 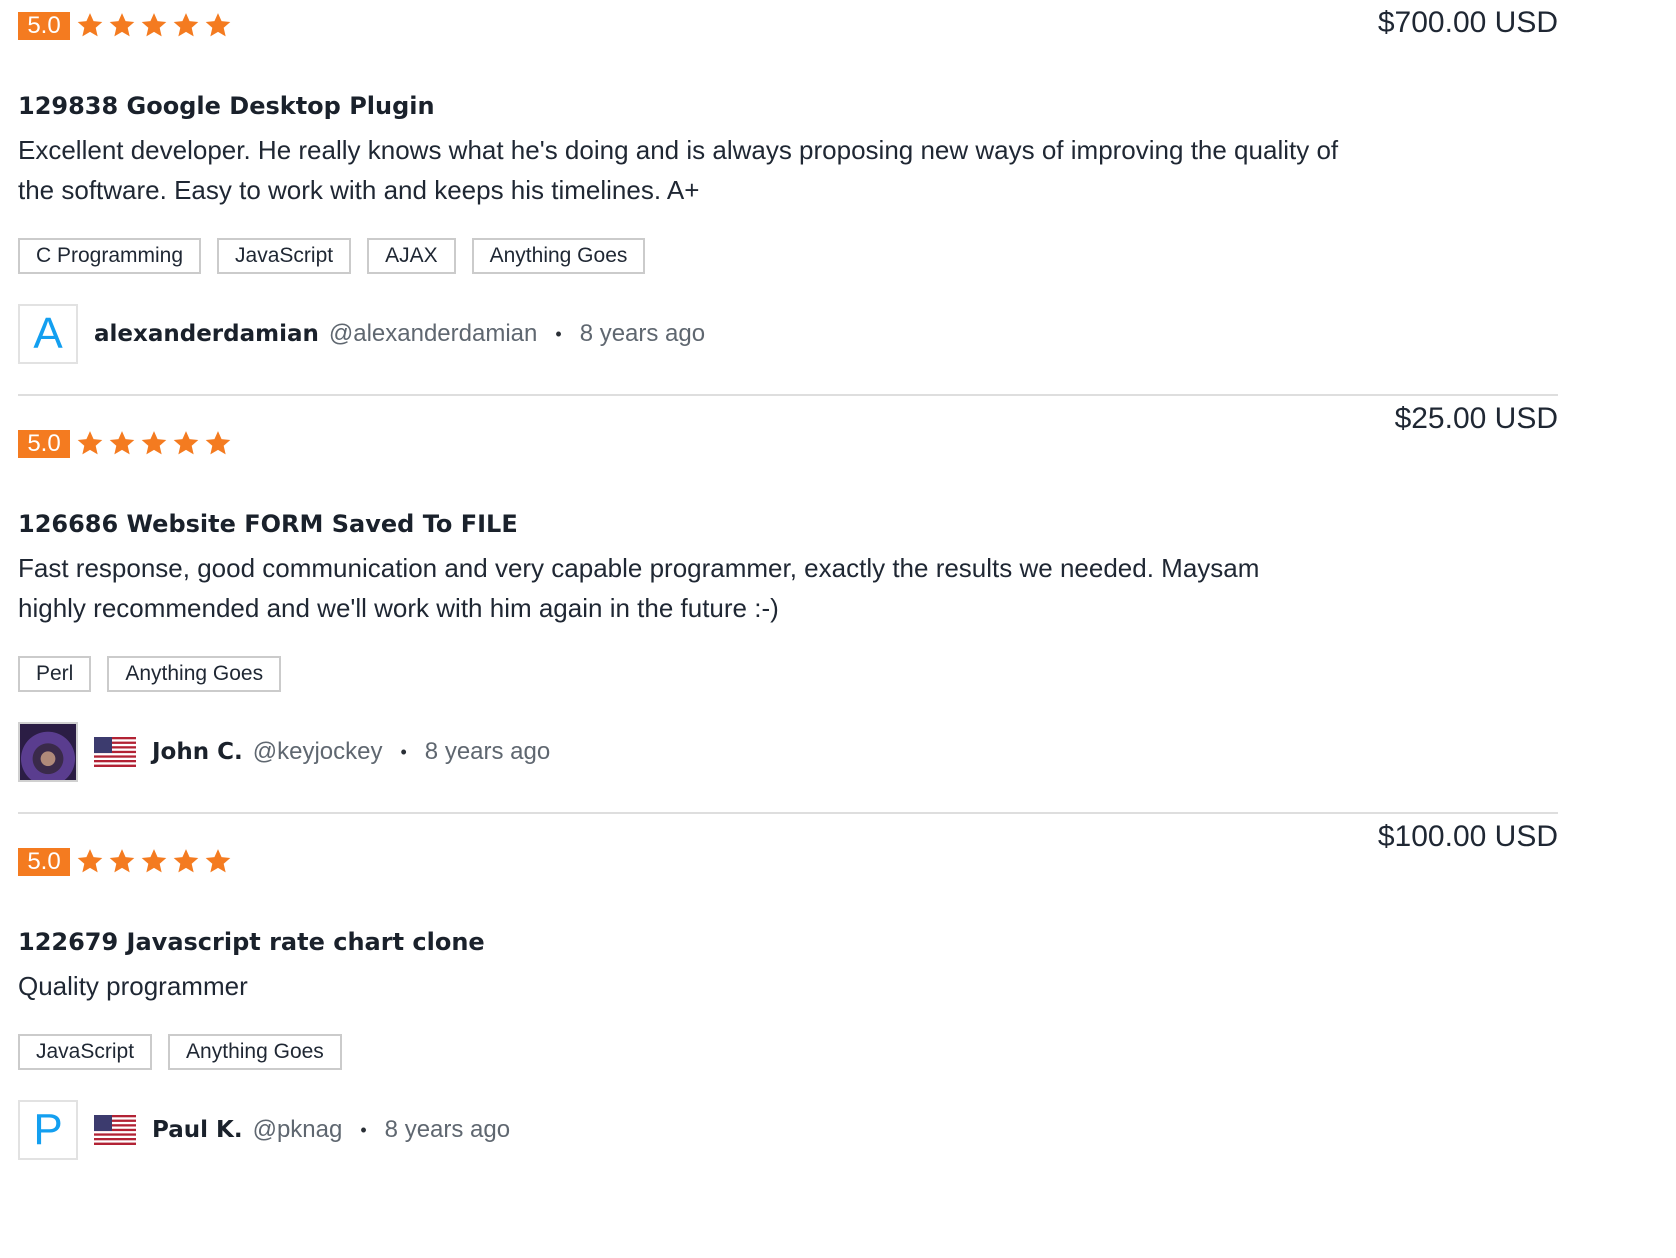 What do you see at coordinates (788, 854) in the screenshot?
I see `rating-row: 5.0 $100.00 USD` at bounding box center [788, 854].